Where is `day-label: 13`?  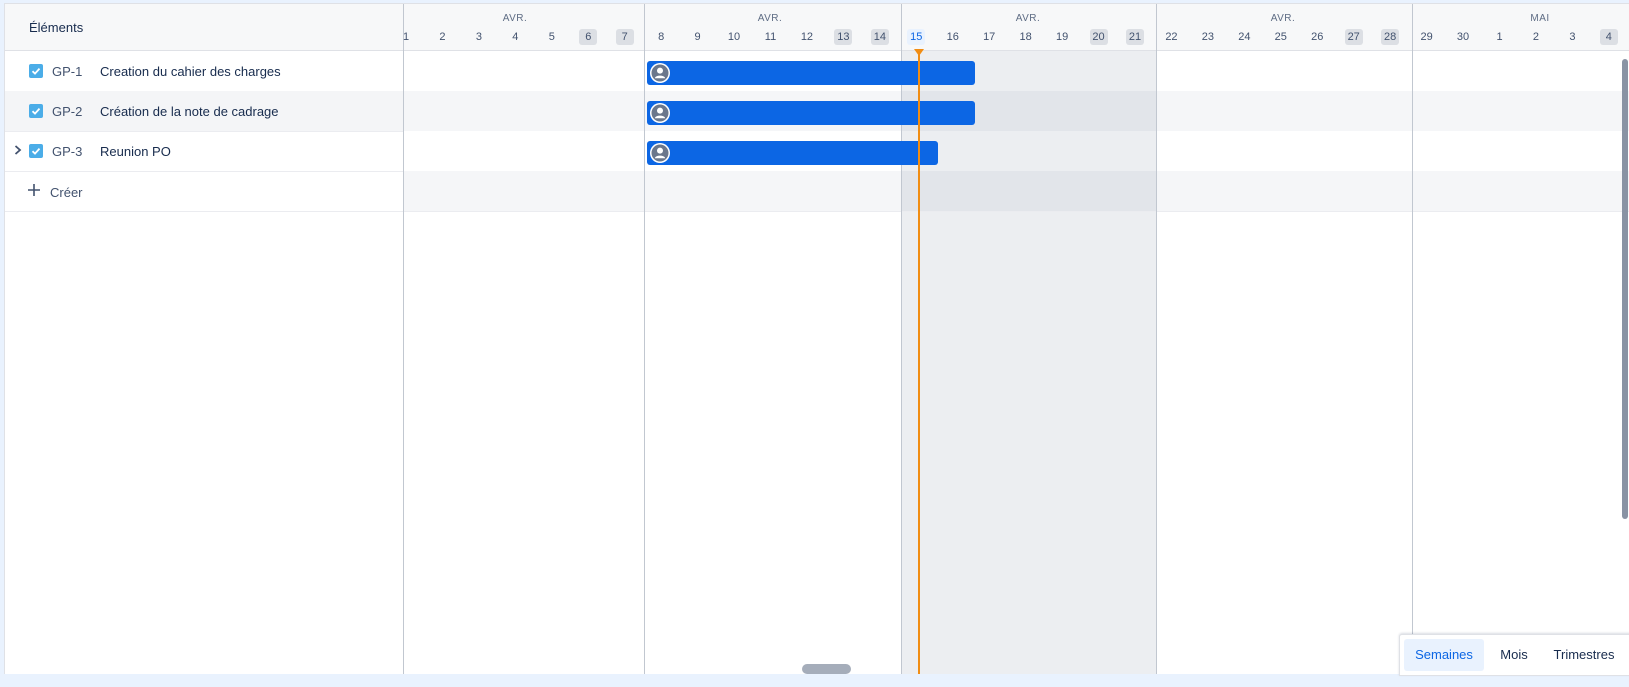
day-label: 13 is located at coordinates (843, 37).